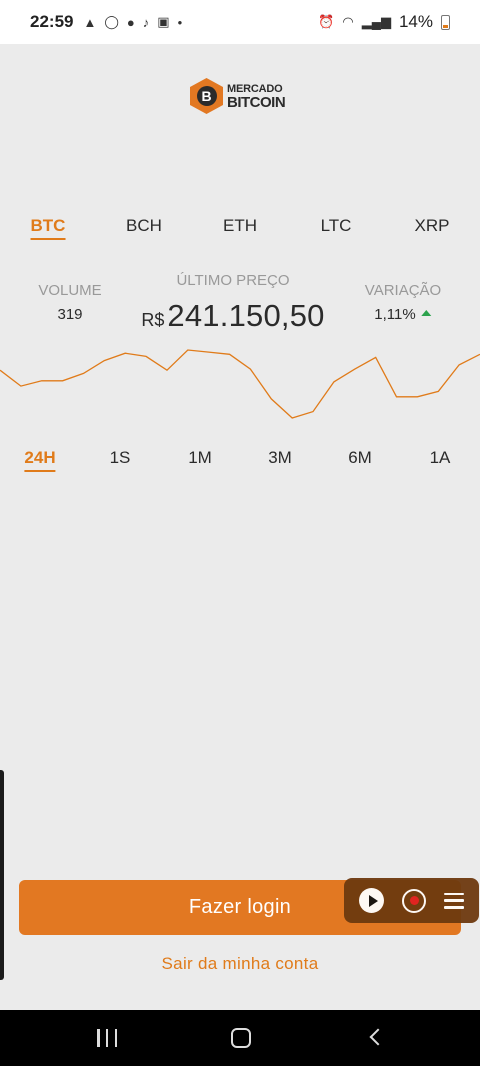 This screenshot has height=1066, width=480. I want to click on last-price: R$241.150,50, so click(232, 316).